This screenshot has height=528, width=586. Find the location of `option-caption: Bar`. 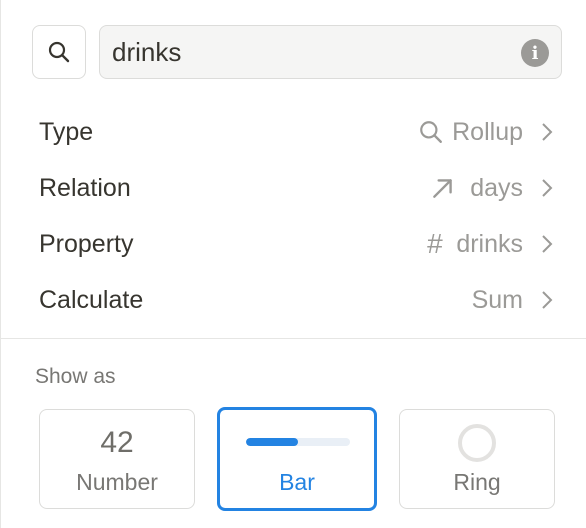

option-caption: Bar is located at coordinates (297, 482).